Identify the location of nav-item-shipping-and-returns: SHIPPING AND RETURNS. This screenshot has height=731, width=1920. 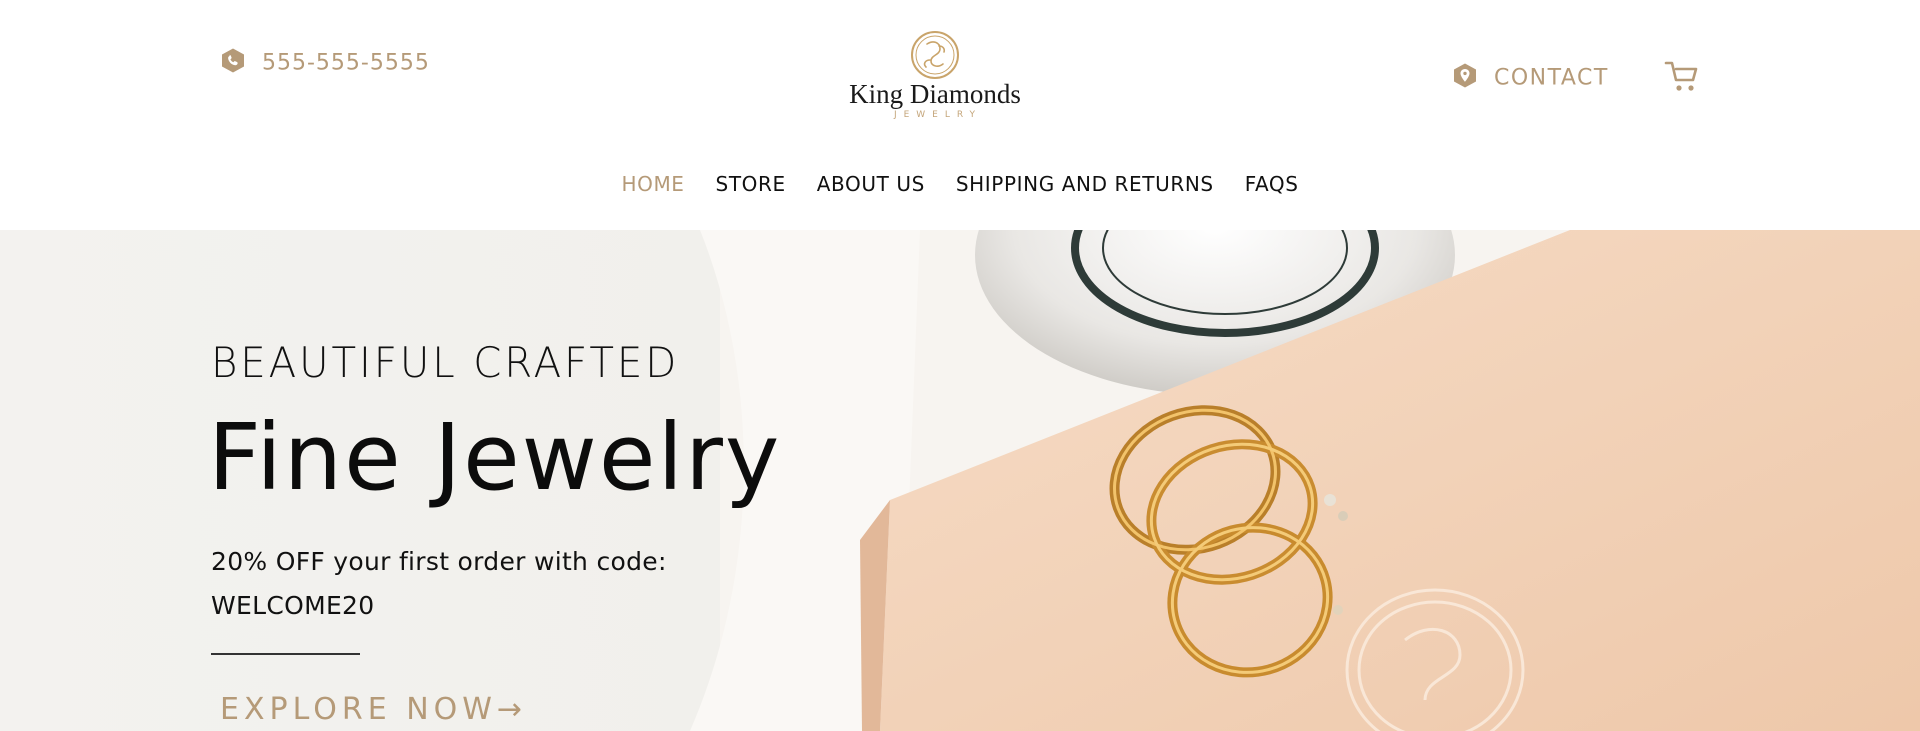
(1085, 184).